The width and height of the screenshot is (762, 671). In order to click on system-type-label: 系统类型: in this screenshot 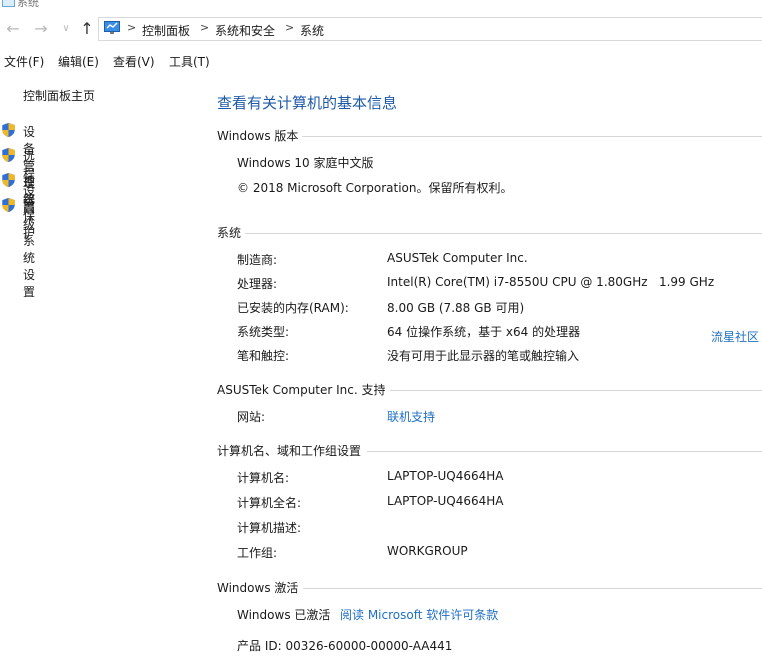, I will do `click(263, 332)`.